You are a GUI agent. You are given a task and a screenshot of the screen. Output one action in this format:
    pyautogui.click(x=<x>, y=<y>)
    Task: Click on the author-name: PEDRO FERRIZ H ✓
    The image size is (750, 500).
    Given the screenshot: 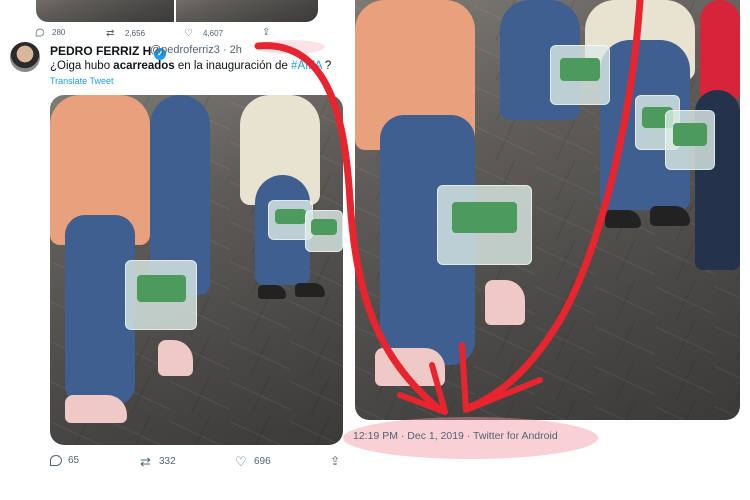 What is the action you would take?
    pyautogui.click(x=108, y=52)
    